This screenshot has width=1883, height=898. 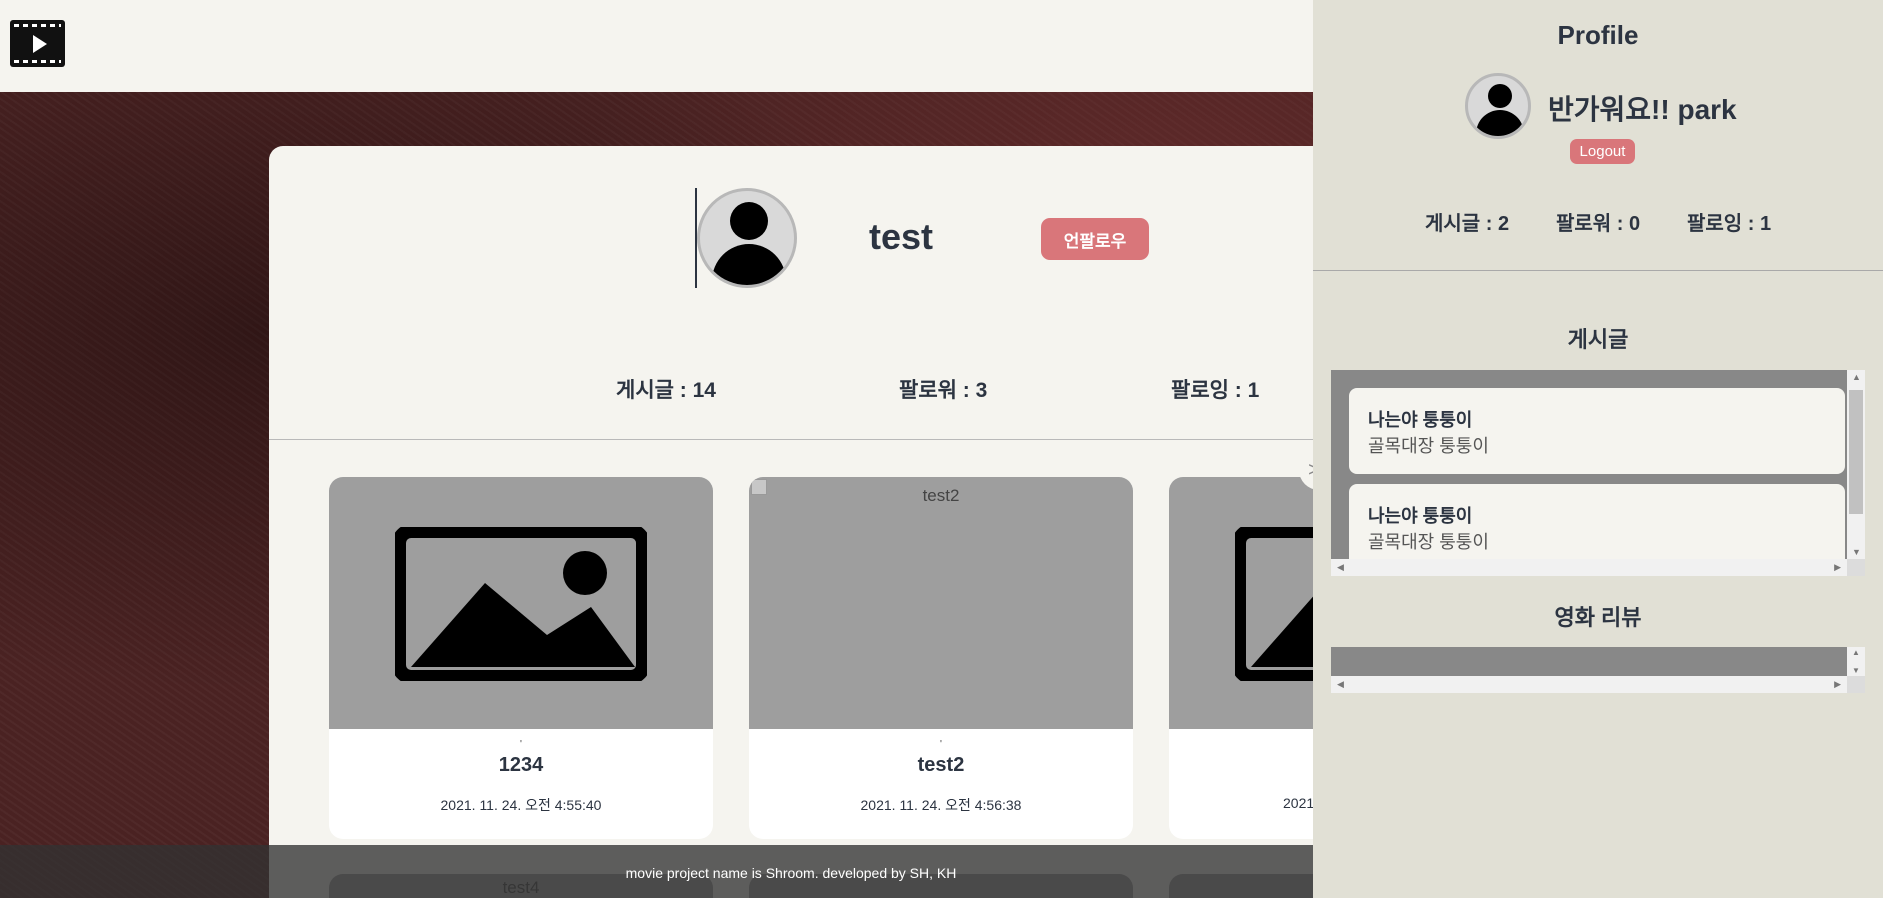 I want to click on post-title: test2, so click(x=941, y=765).